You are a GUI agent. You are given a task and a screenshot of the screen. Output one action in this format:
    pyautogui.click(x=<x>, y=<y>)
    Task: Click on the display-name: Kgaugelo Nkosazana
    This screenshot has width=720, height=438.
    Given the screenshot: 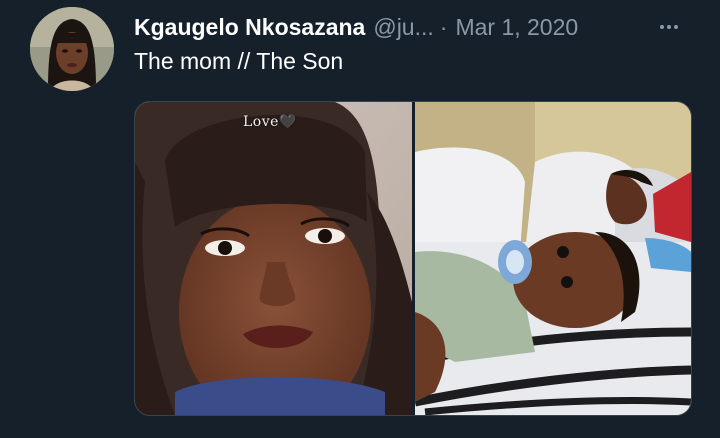 What is the action you would take?
    pyautogui.click(x=249, y=27)
    